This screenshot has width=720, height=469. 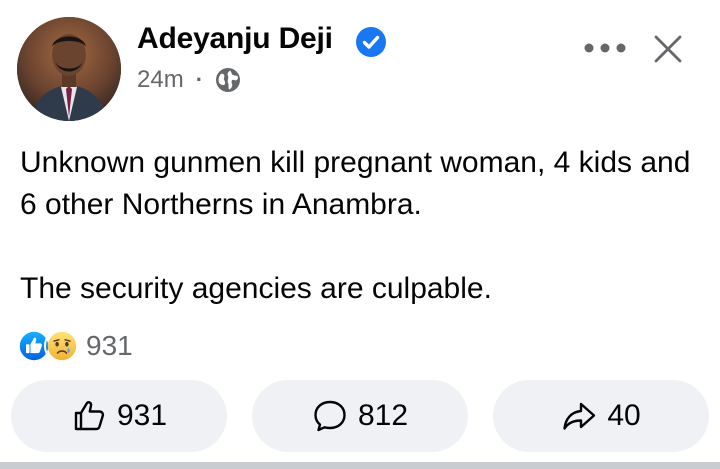 I want to click on more-icon, so click(x=605, y=48).